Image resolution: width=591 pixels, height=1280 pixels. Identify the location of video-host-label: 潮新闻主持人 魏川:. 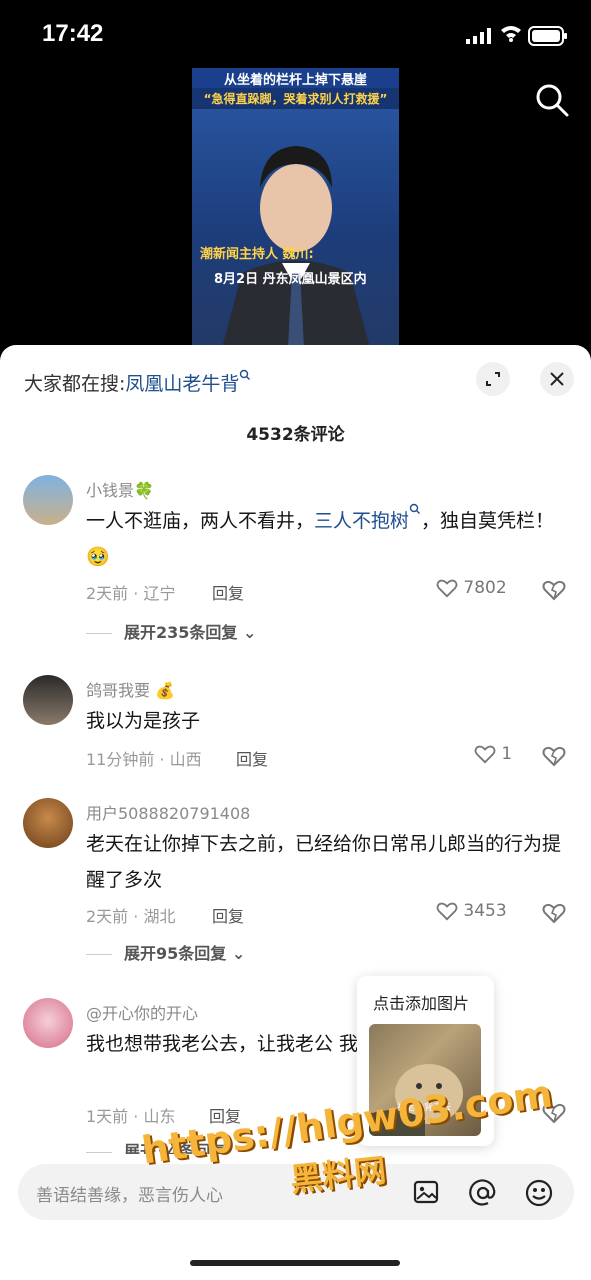
(257, 254).